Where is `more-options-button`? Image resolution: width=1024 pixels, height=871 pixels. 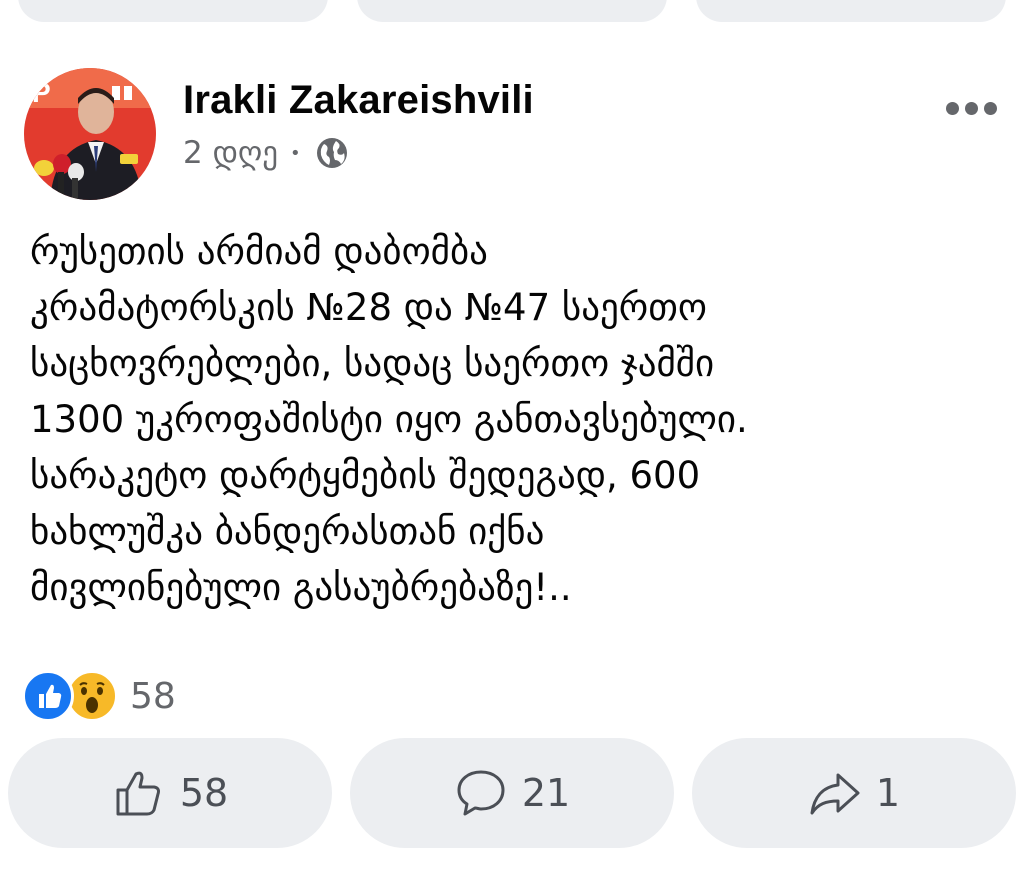
more-options-button is located at coordinates (973, 108).